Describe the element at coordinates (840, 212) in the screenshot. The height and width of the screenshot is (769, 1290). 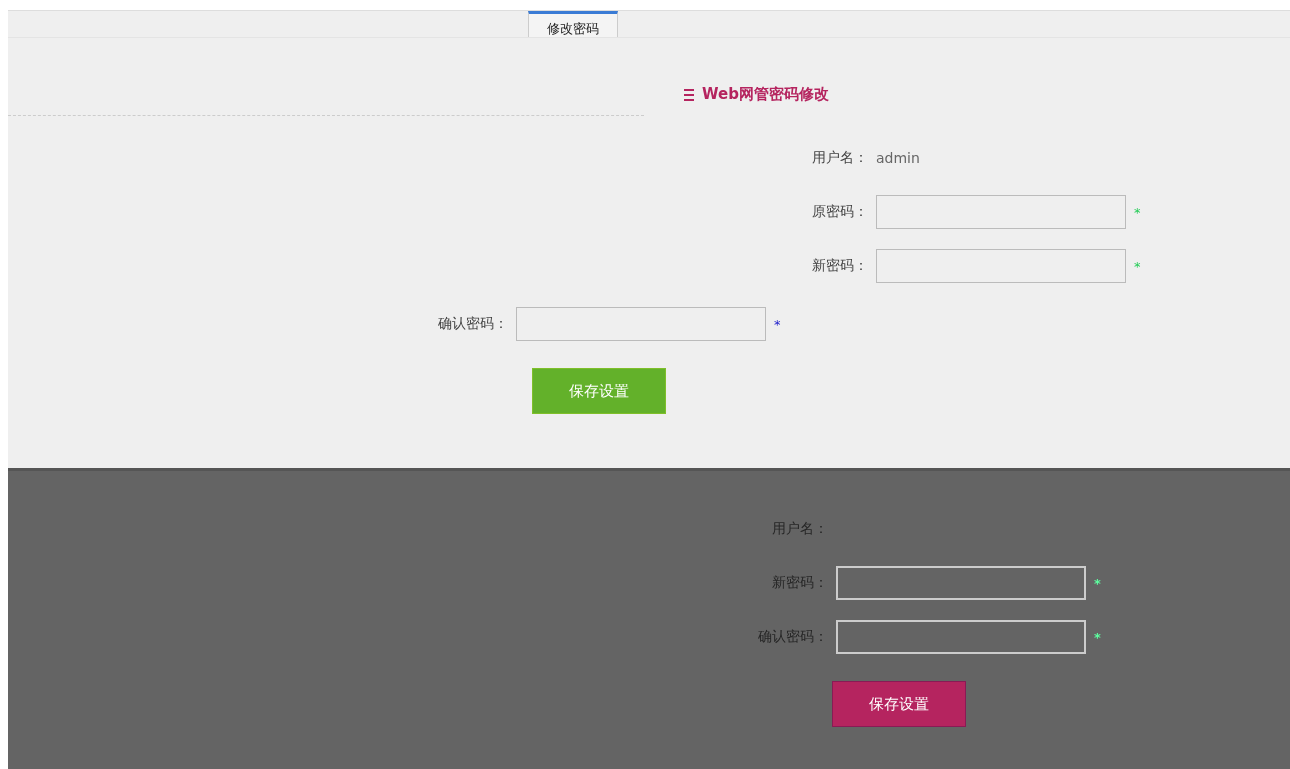
I see `field-label: 原密码：` at that location.